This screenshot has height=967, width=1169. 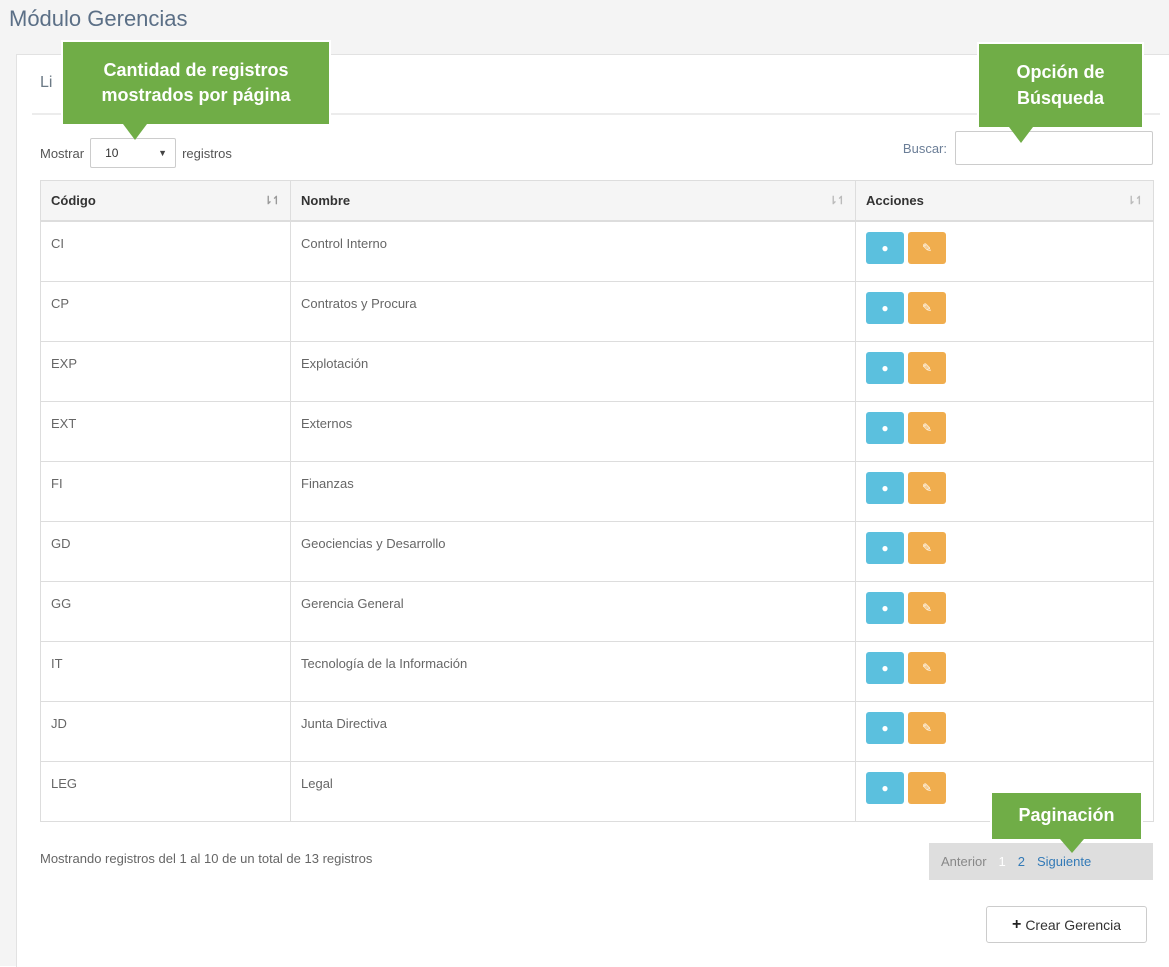 I want to click on pagination: Anterior 1 2 Siguiente, so click(x=1041, y=861).